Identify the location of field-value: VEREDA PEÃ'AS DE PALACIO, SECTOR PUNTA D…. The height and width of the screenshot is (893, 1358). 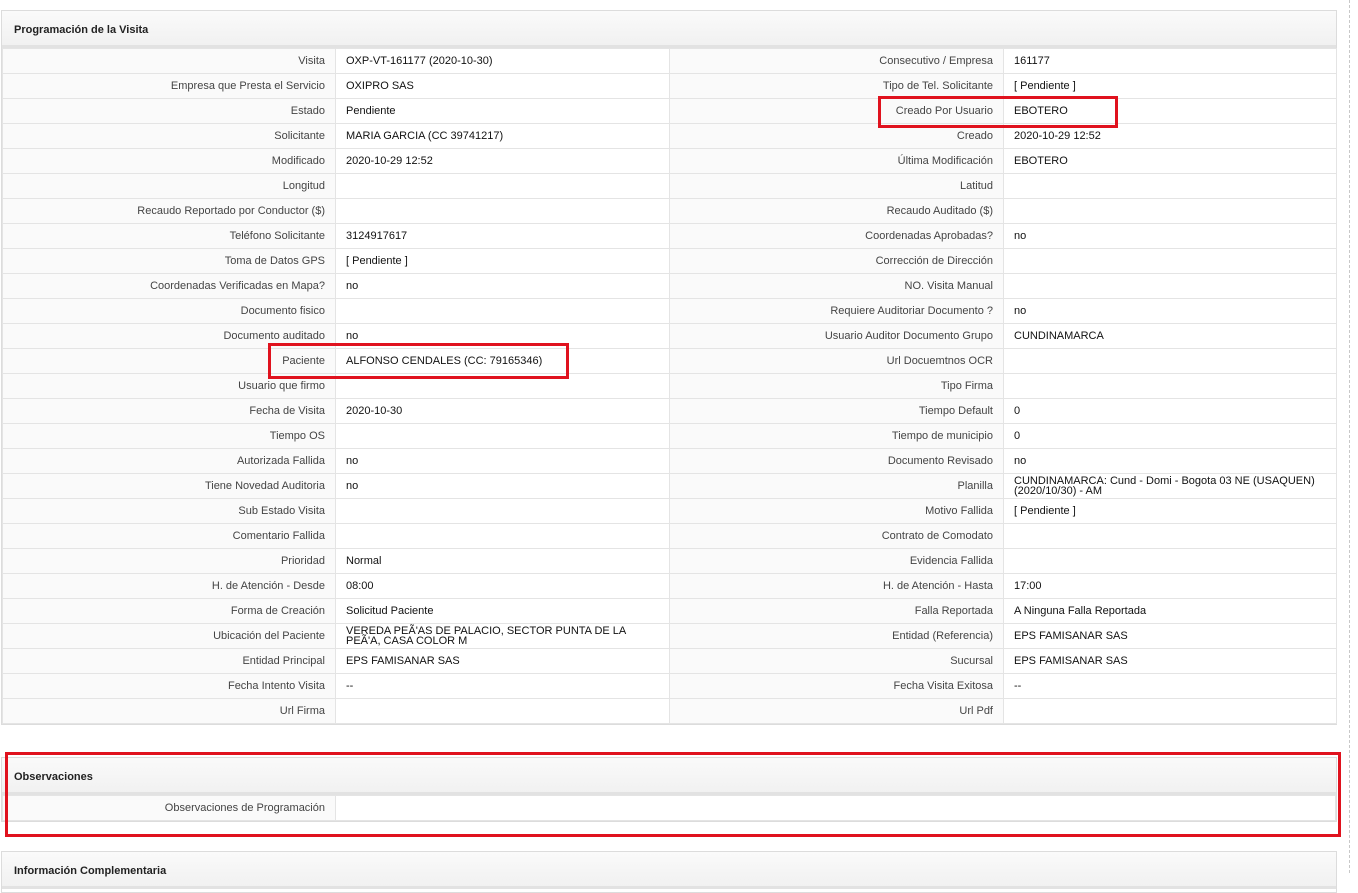
(502, 636).